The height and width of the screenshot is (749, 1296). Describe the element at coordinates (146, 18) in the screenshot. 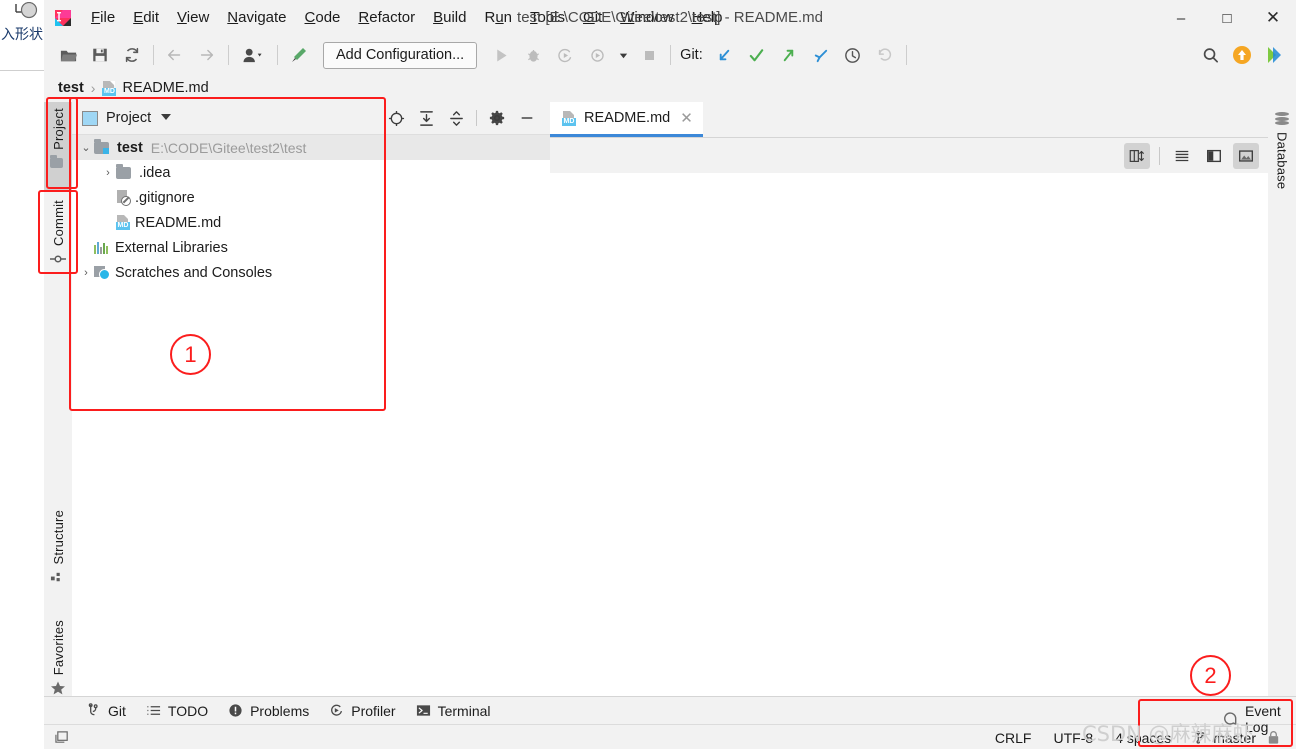

I see `menu-item-edit: Edit` at that location.